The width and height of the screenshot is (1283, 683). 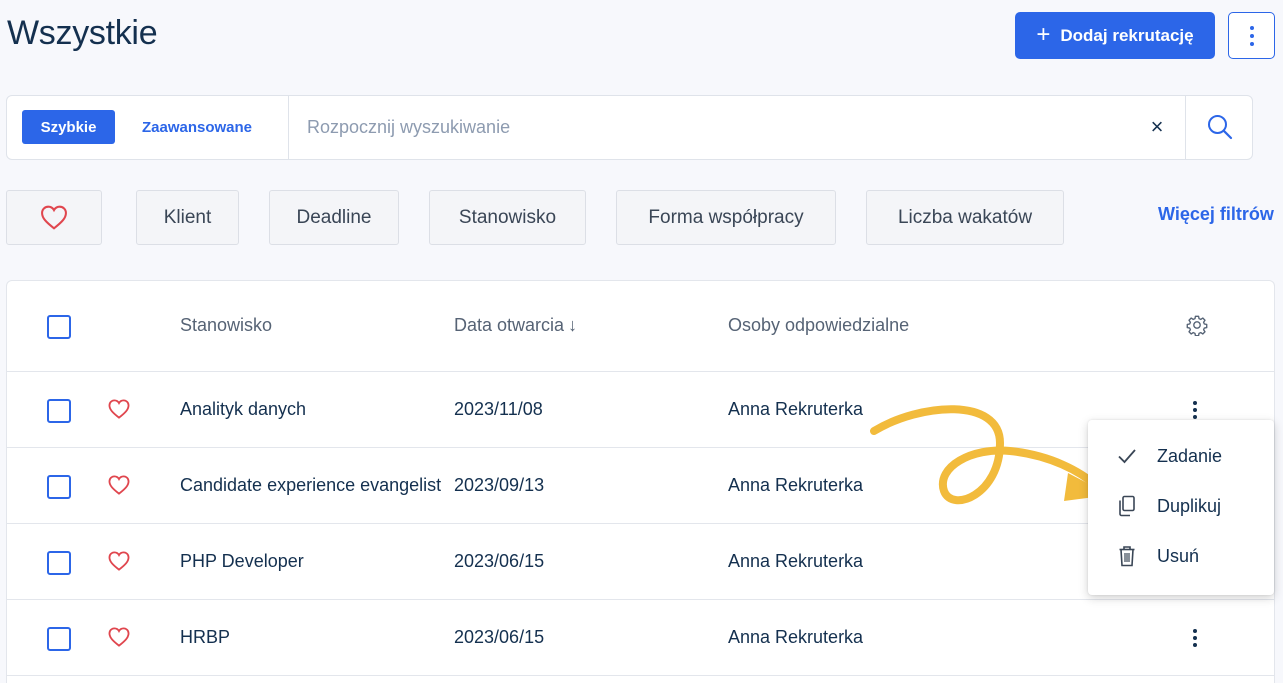 What do you see at coordinates (1181, 456) in the screenshot?
I see `menu-item-task: Zadanie` at bounding box center [1181, 456].